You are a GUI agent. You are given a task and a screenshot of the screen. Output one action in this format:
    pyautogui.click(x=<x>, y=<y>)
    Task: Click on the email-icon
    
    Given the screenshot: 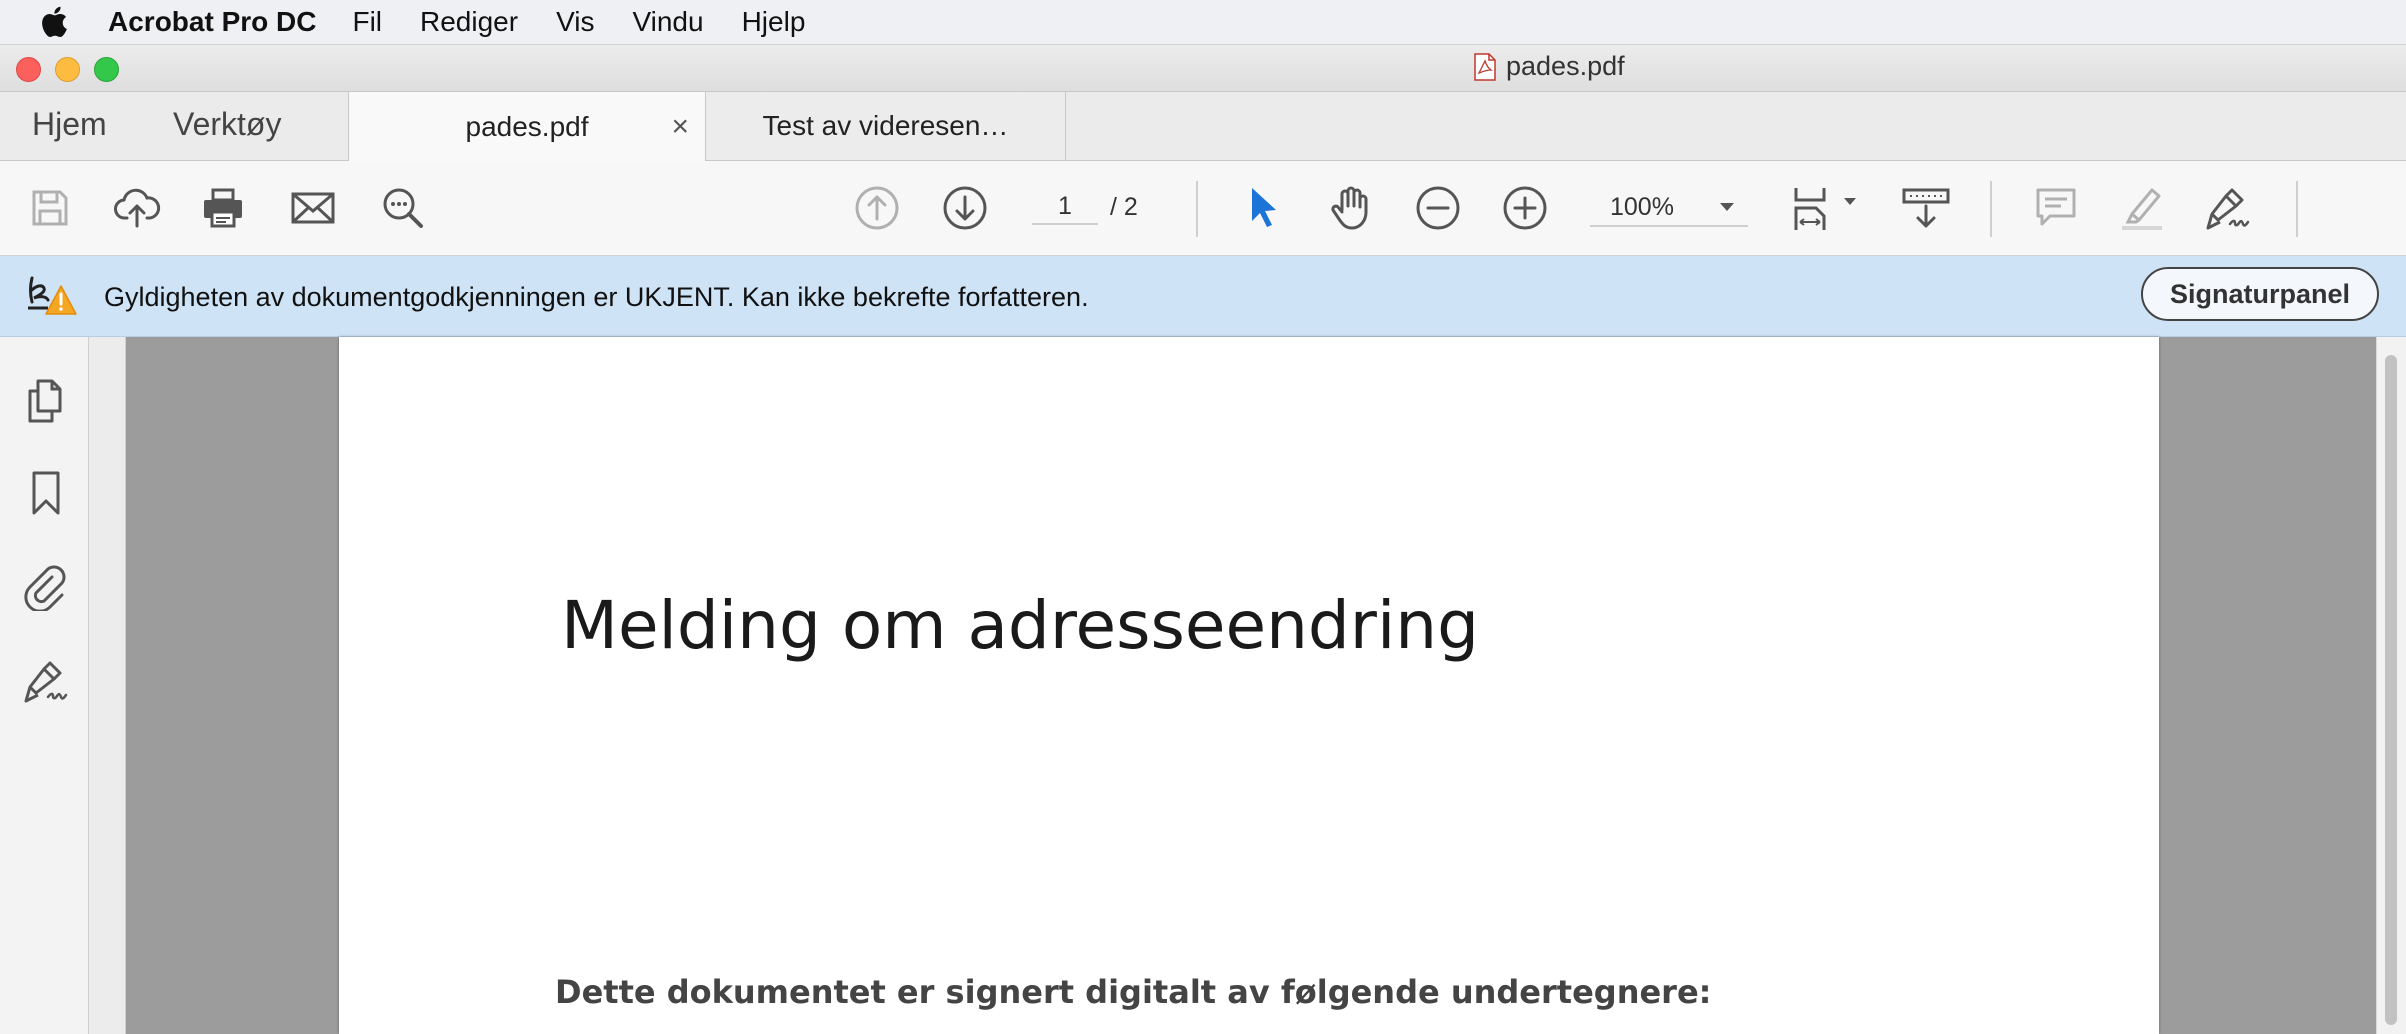 What is the action you would take?
    pyautogui.click(x=313, y=208)
    